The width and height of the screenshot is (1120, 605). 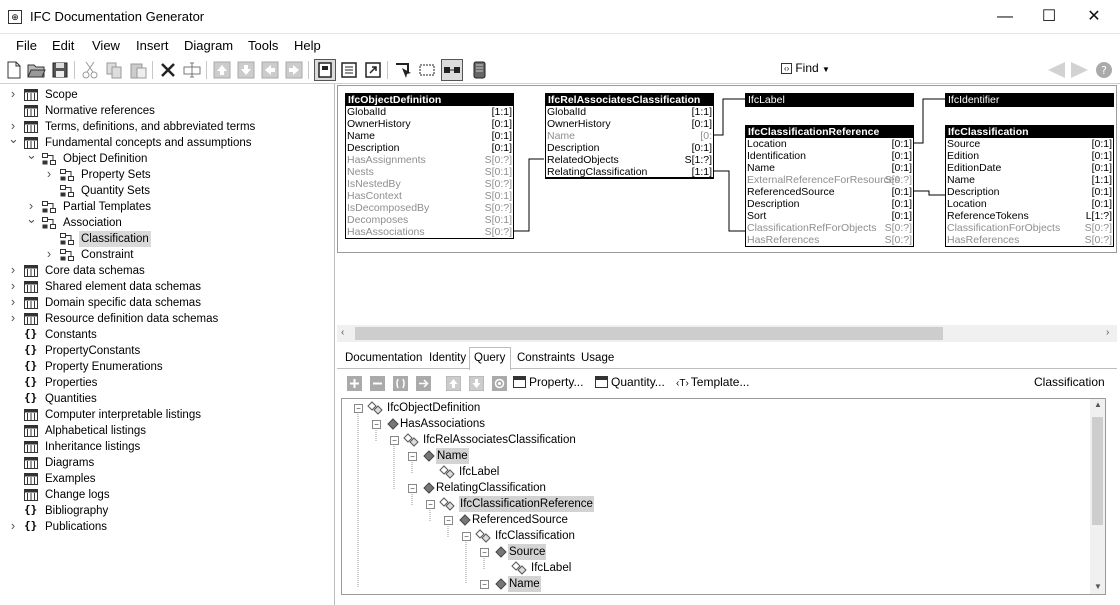 What do you see at coordinates (167, 141) in the screenshot?
I see `tree-item: ⌄ Fundamental concepts and assumptions` at bounding box center [167, 141].